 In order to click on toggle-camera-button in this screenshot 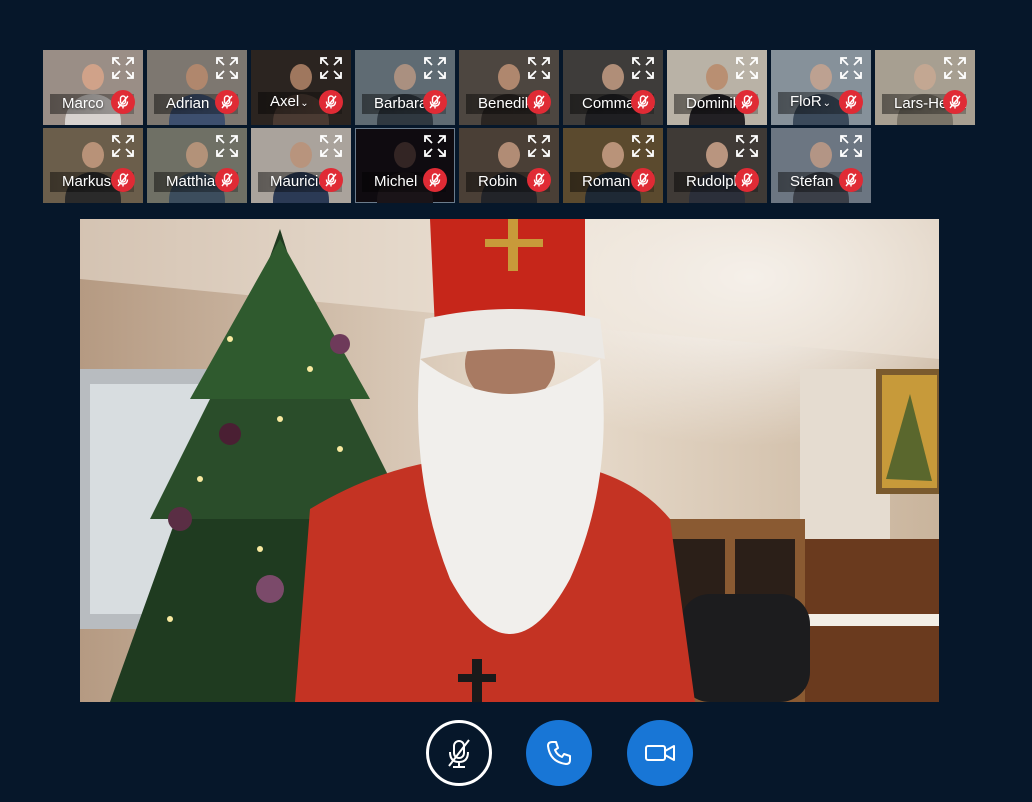, I will do `click(660, 753)`.